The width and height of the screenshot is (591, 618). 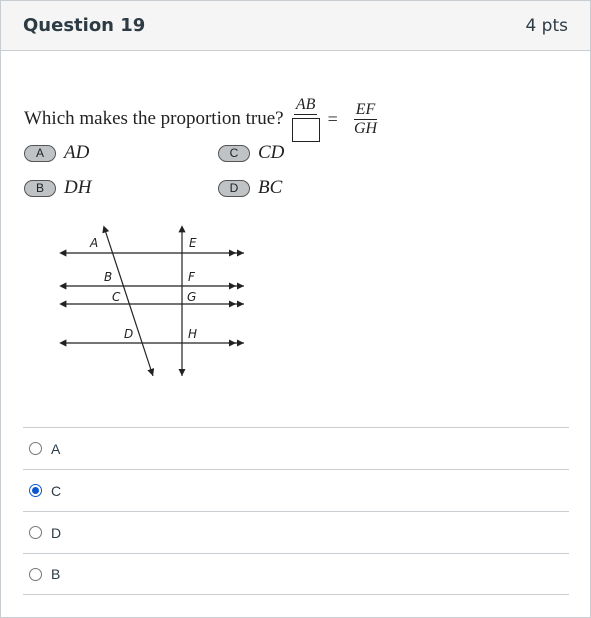 I want to click on image-choice-c: C CD, so click(x=251, y=153).